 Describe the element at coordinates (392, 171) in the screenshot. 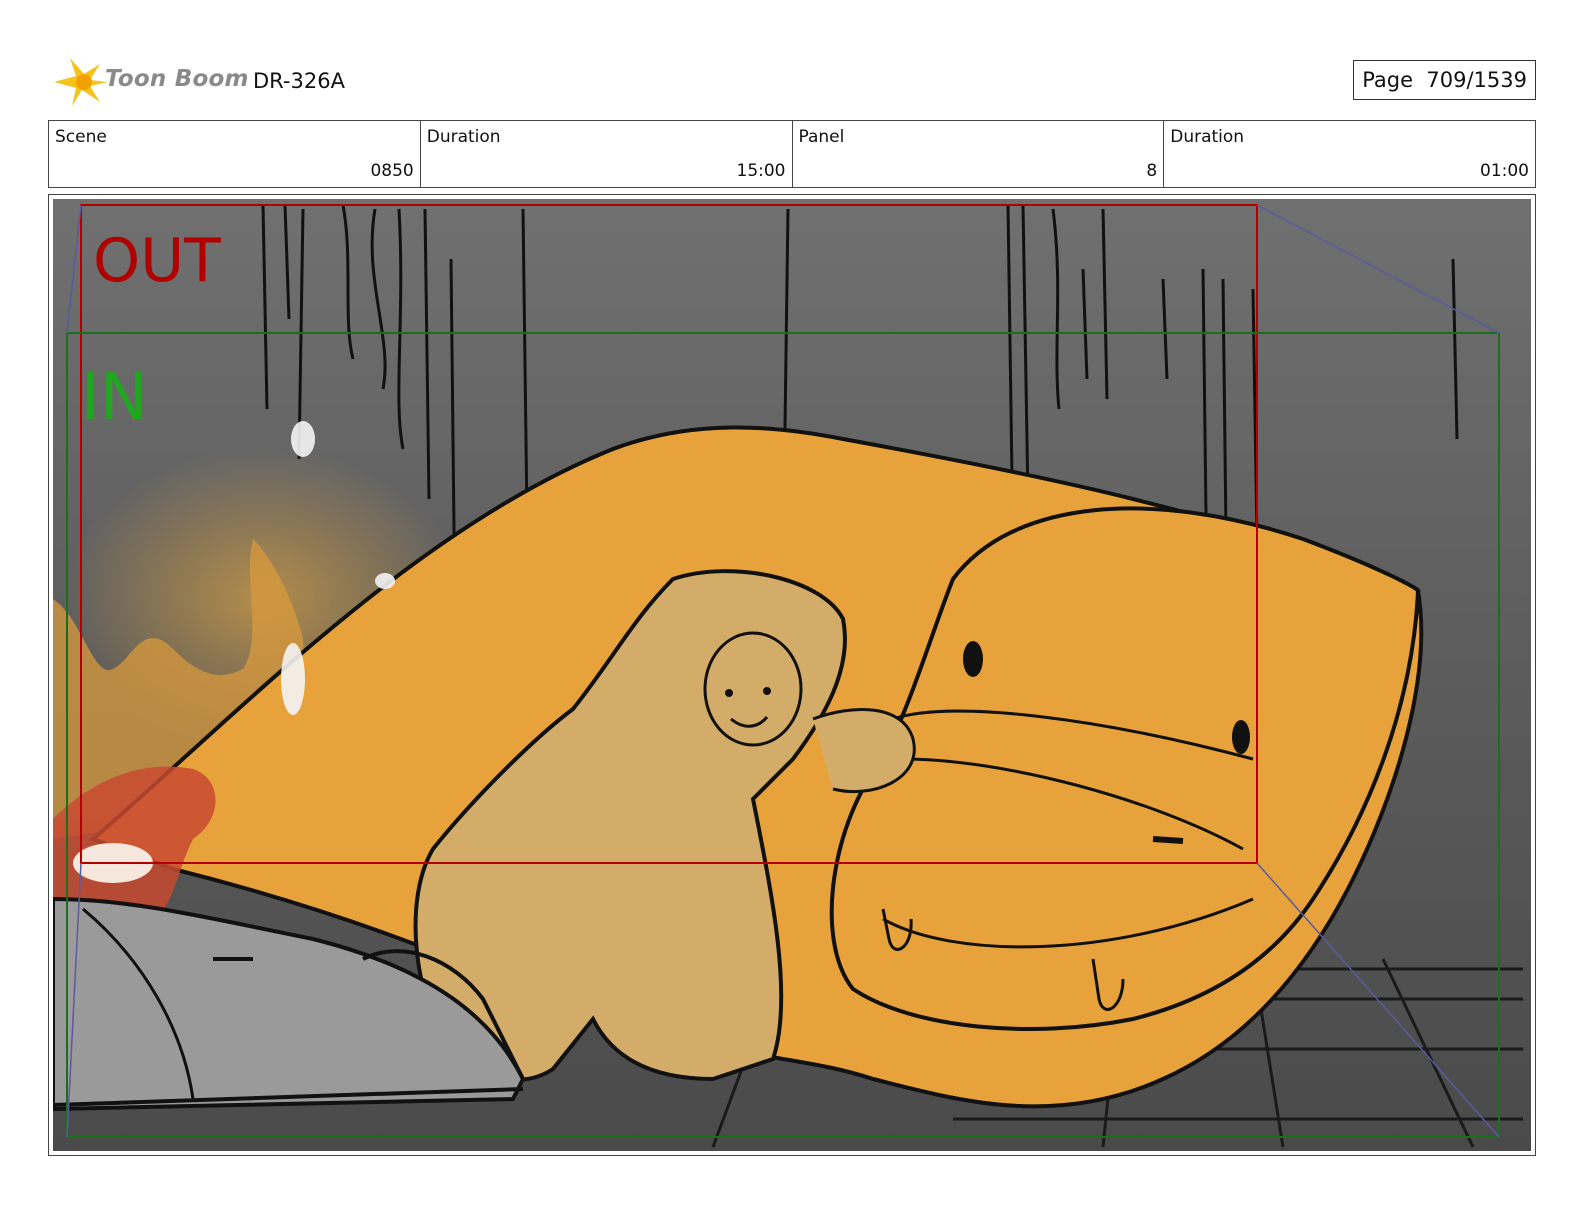

I see `scene-value: 0850` at that location.